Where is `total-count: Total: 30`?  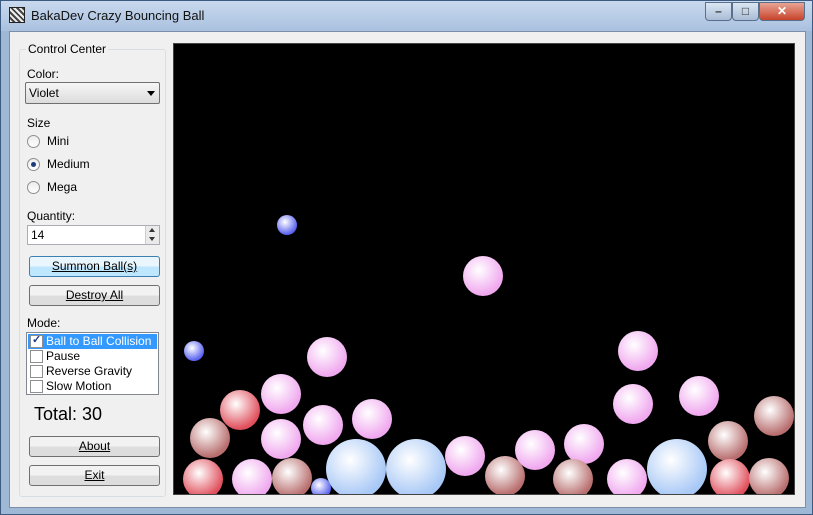
total-count: Total: 30 is located at coordinates (68, 414).